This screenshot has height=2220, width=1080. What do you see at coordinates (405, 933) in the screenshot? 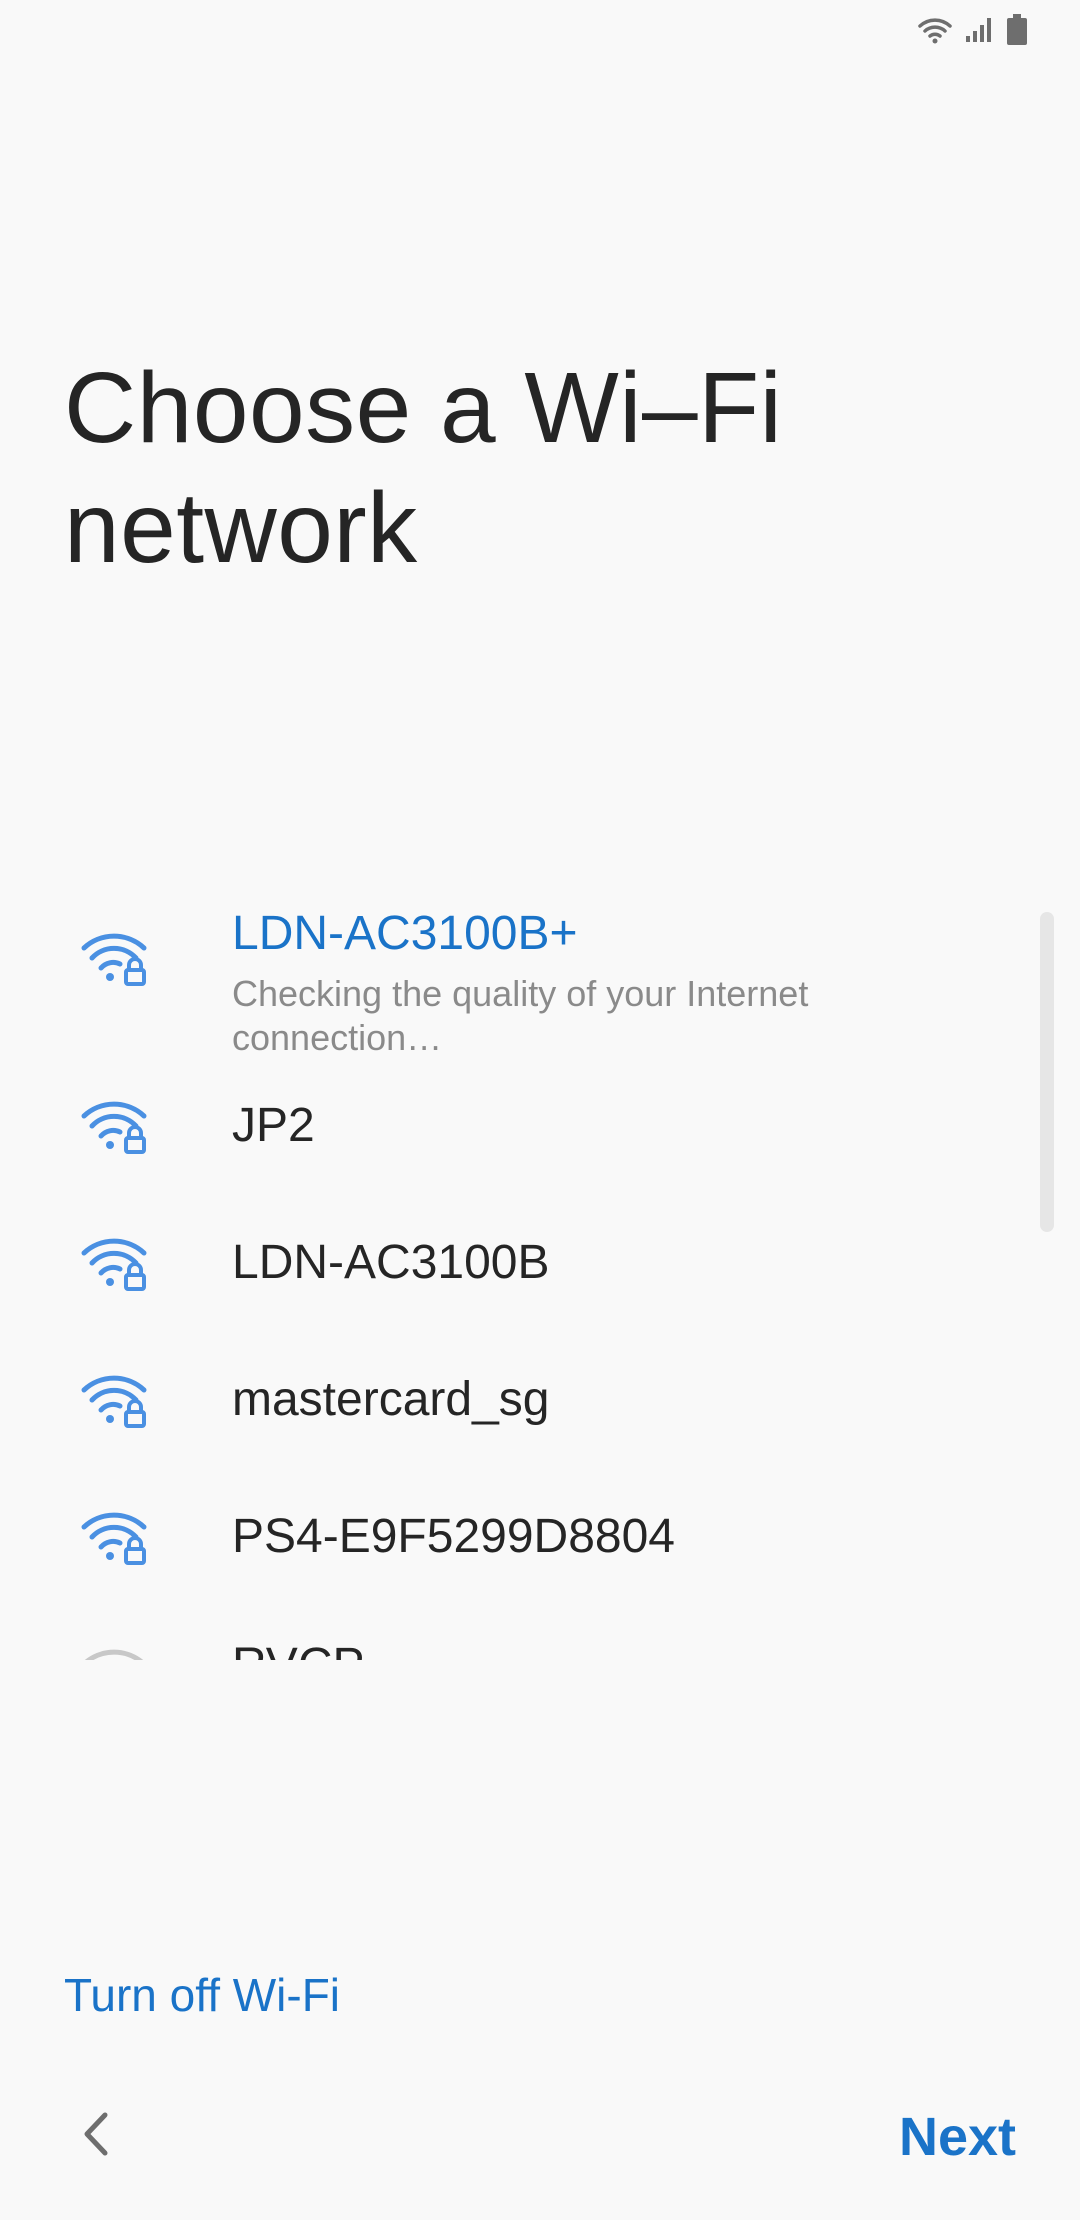
I see `network-name: LDN-AC3100B+` at bounding box center [405, 933].